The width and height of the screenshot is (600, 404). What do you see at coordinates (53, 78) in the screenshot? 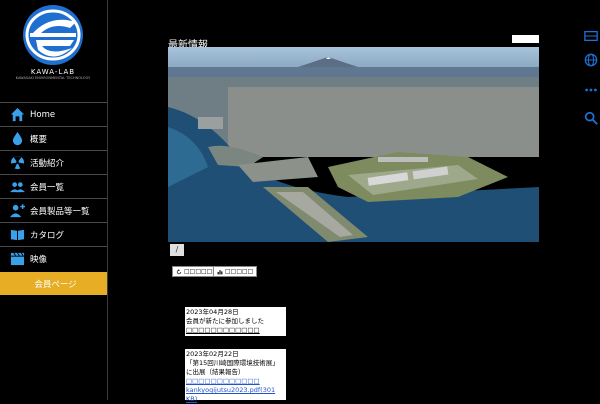
I see `logo-subtitle: KAWASAKI ENVIRONMENTAL TECHNOLOGY` at bounding box center [53, 78].